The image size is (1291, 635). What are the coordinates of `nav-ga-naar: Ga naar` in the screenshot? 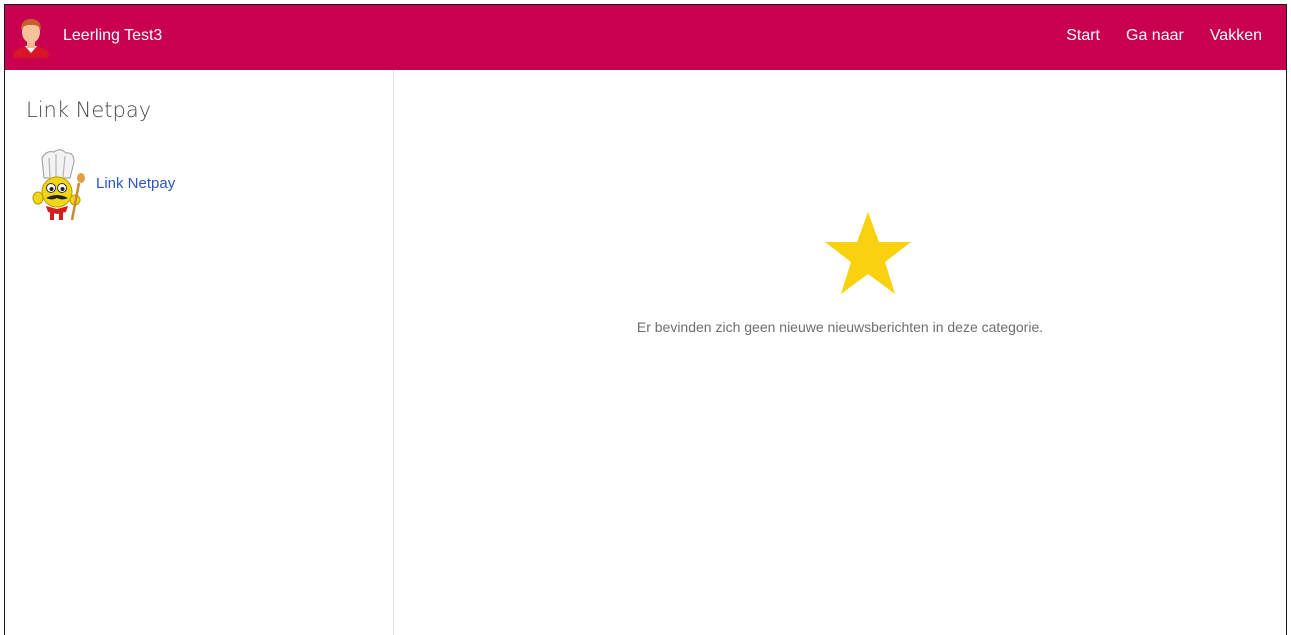 It's located at (1155, 36).